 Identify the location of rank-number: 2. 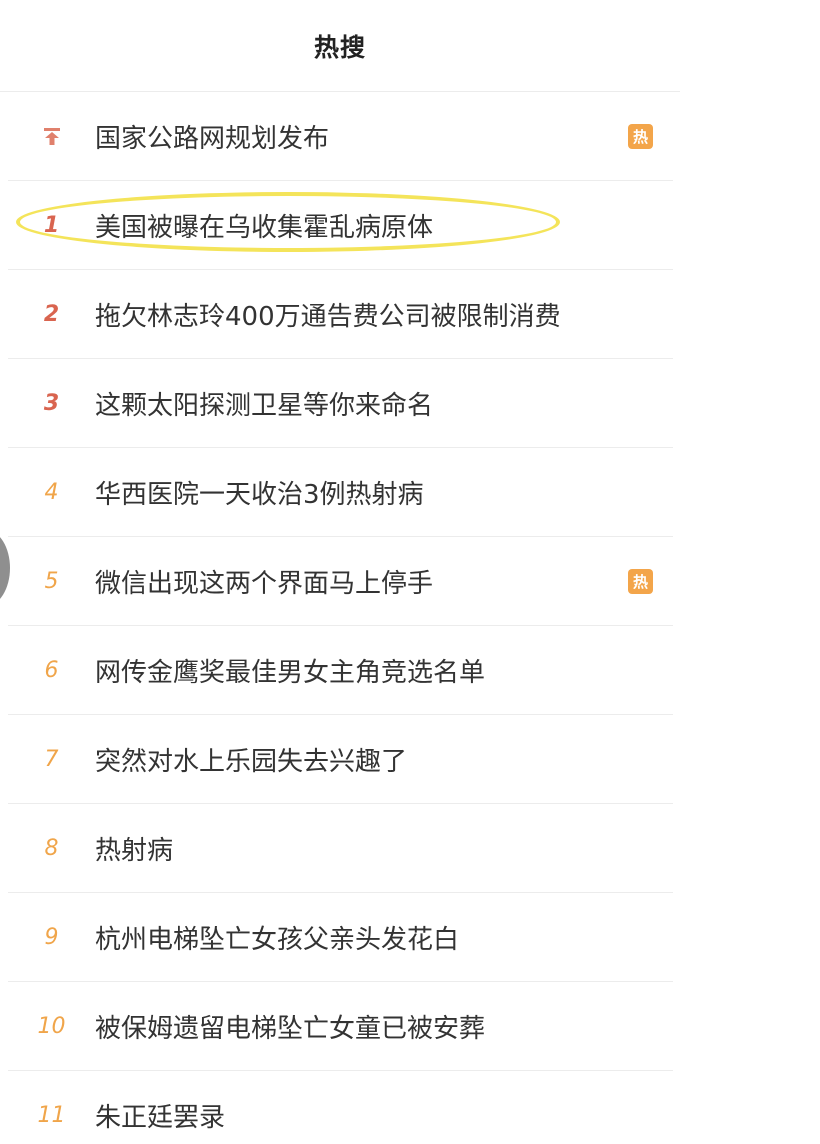
(51, 314).